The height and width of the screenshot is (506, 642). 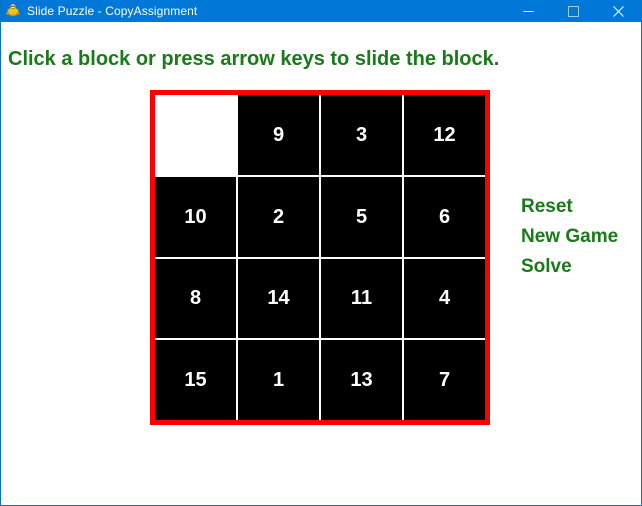 I want to click on puzzle-tile: 8, so click(x=195, y=298).